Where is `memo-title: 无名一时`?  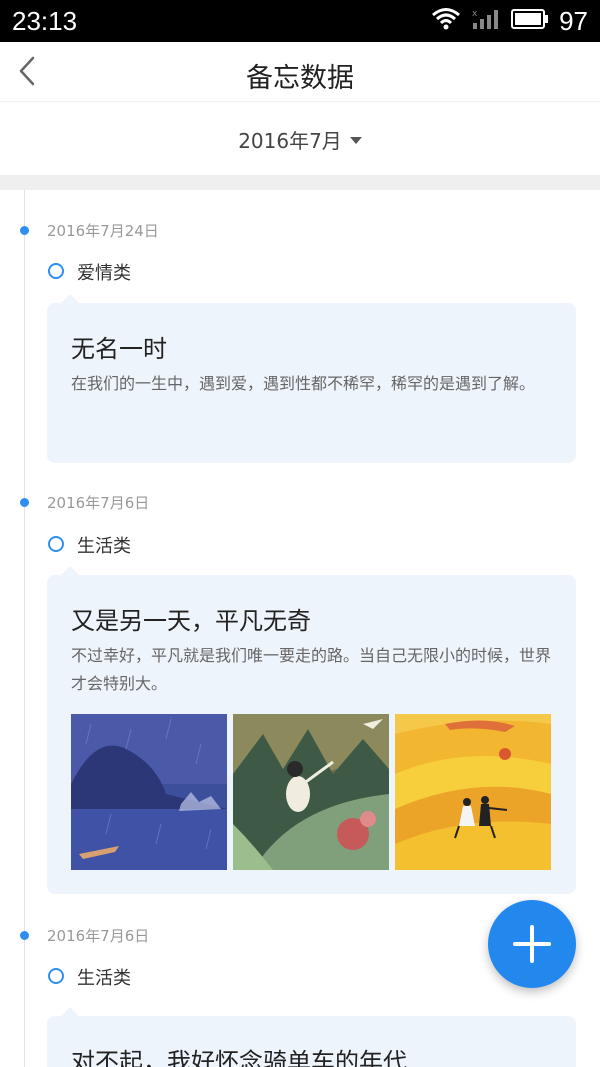
memo-title: 无名一时 is located at coordinates (119, 349).